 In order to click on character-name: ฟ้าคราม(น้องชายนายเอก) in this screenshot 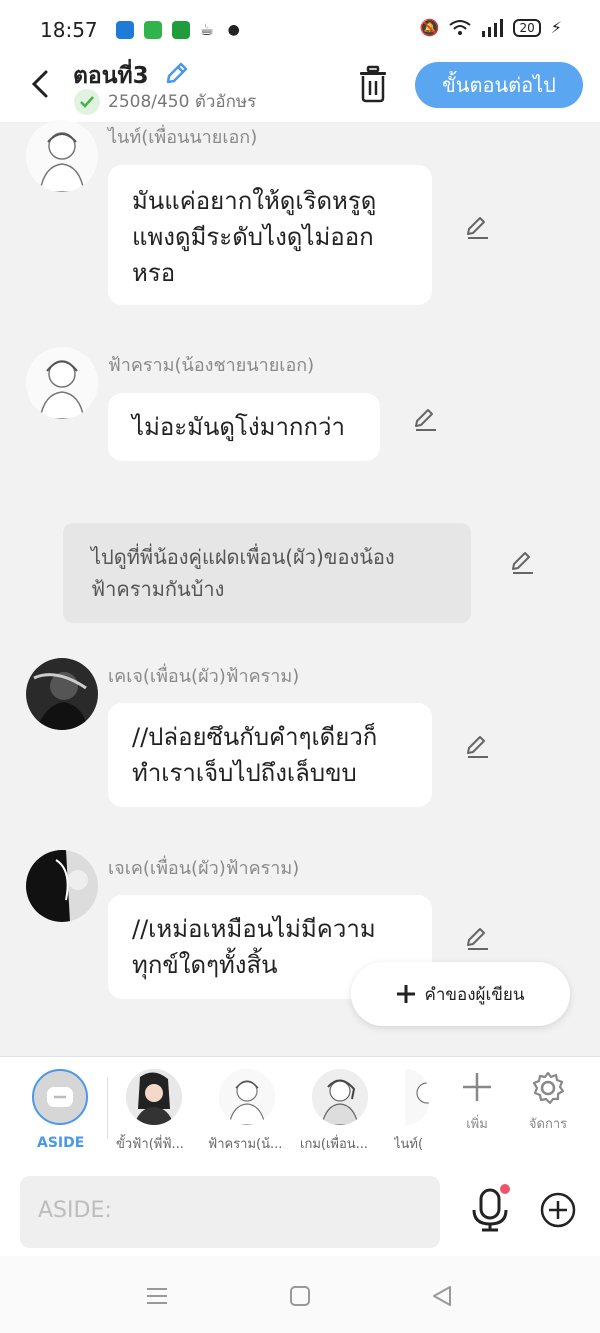, I will do `click(211, 365)`.